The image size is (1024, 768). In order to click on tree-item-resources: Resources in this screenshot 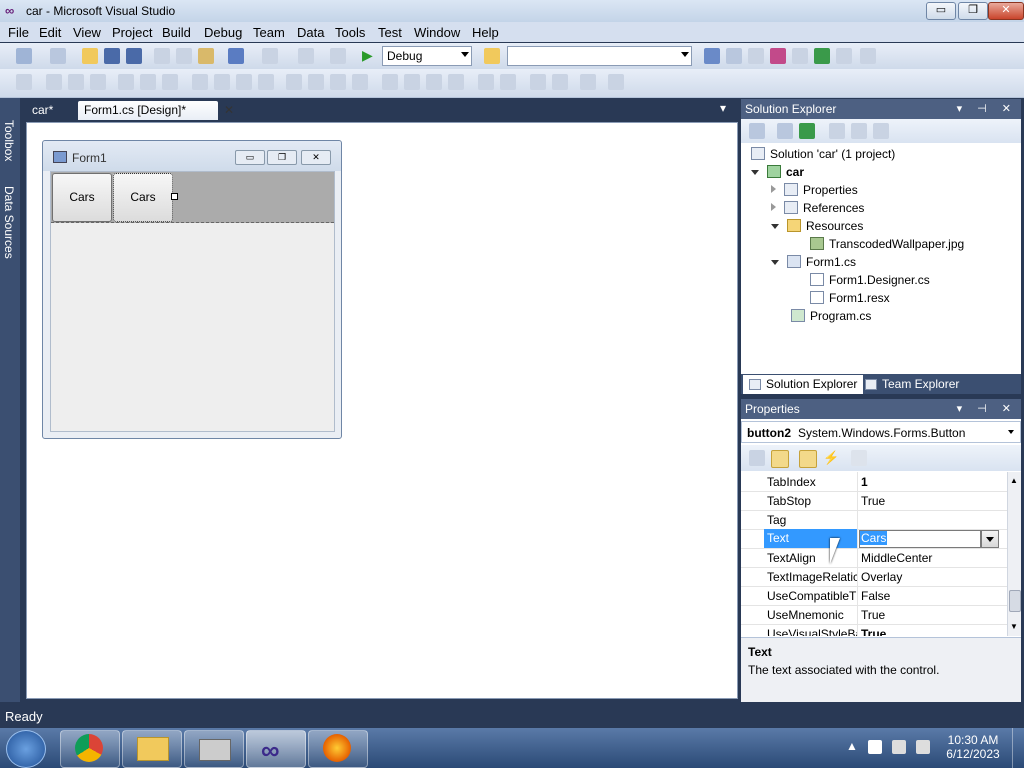, I will do `click(817, 226)`.